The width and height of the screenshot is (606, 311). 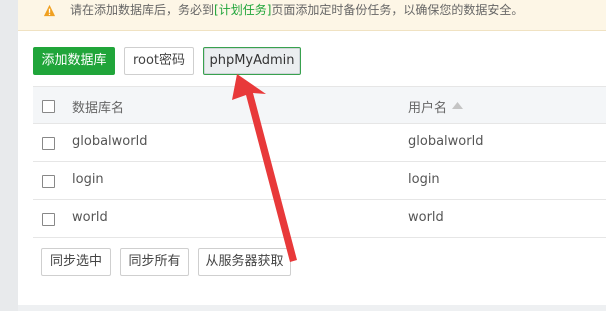 What do you see at coordinates (446, 141) in the screenshot?
I see `database-user: globalworld` at bounding box center [446, 141].